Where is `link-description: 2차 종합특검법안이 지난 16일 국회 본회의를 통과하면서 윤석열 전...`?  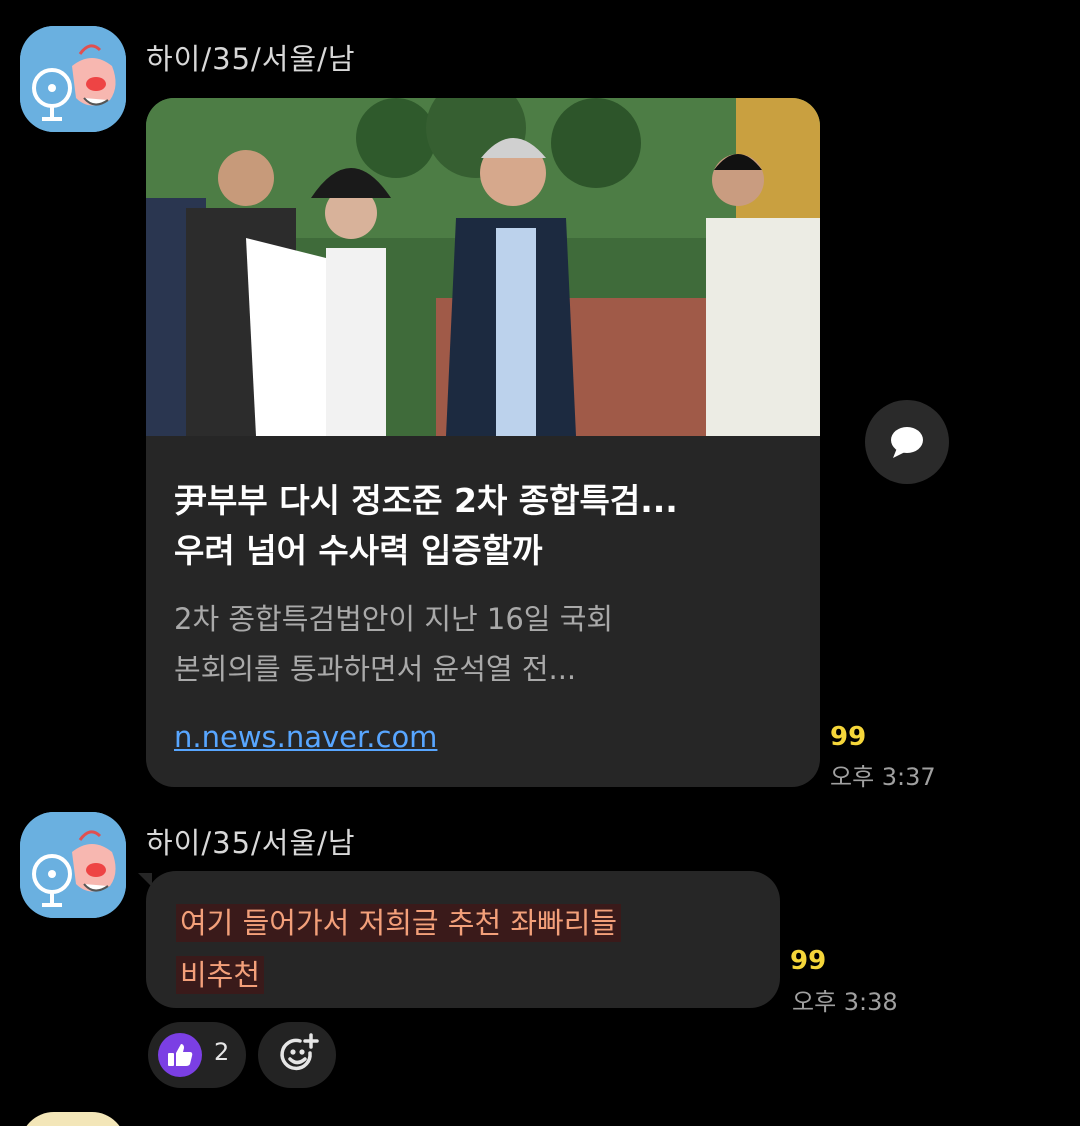 link-description: 2차 종합특검법안이 지난 16일 국회 본회의를 통과하면서 윤석열 전... is located at coordinates (483, 644).